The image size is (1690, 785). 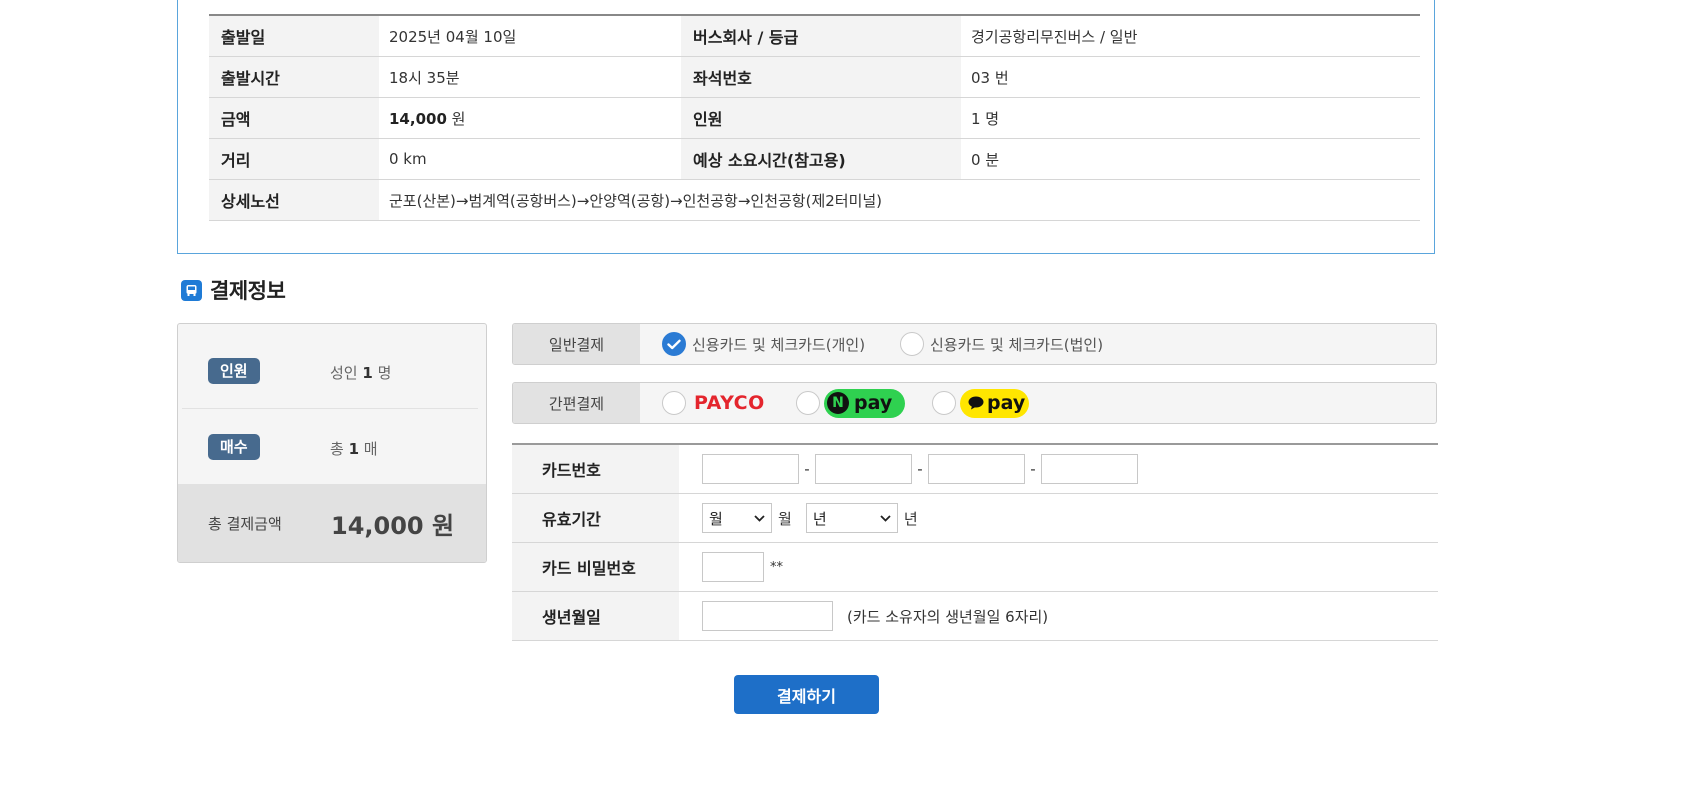 I want to click on birth-date-cell: (카드 소유자의 생년월일 6자리), so click(x=1058, y=616).